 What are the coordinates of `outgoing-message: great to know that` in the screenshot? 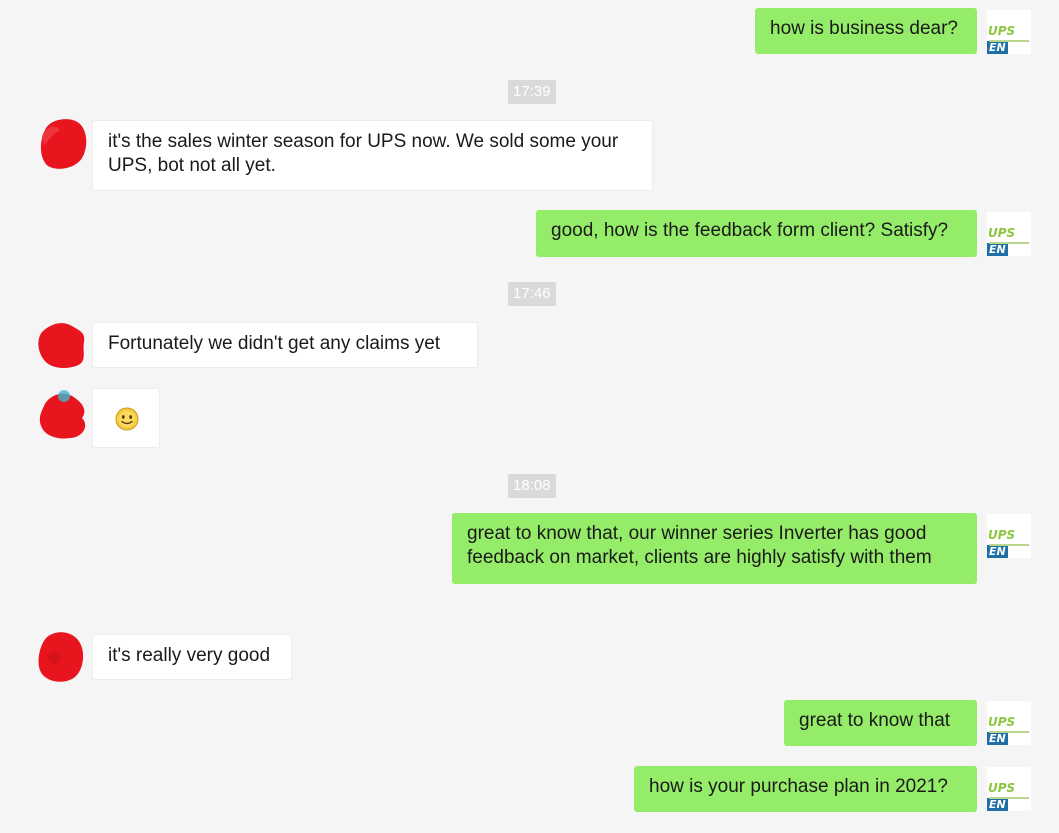 It's located at (880, 723).